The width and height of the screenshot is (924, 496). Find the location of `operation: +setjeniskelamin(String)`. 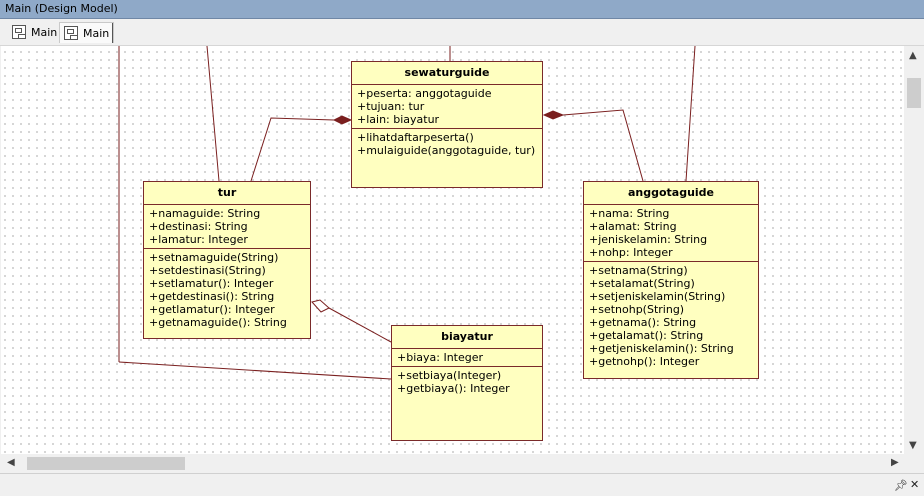

operation: +setjeniskelamin(String) is located at coordinates (657, 296).